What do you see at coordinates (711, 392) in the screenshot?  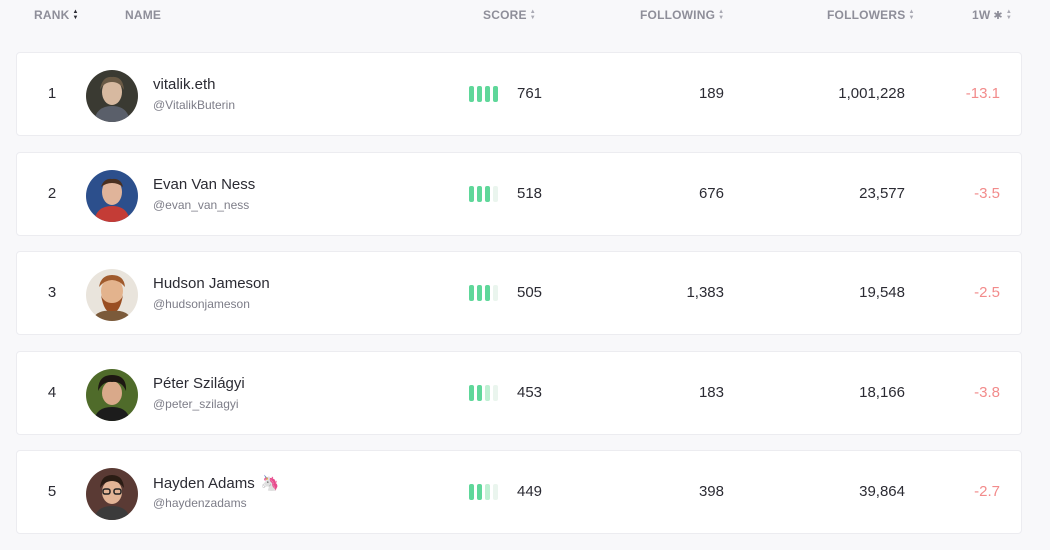 I see `following-count: 183` at bounding box center [711, 392].